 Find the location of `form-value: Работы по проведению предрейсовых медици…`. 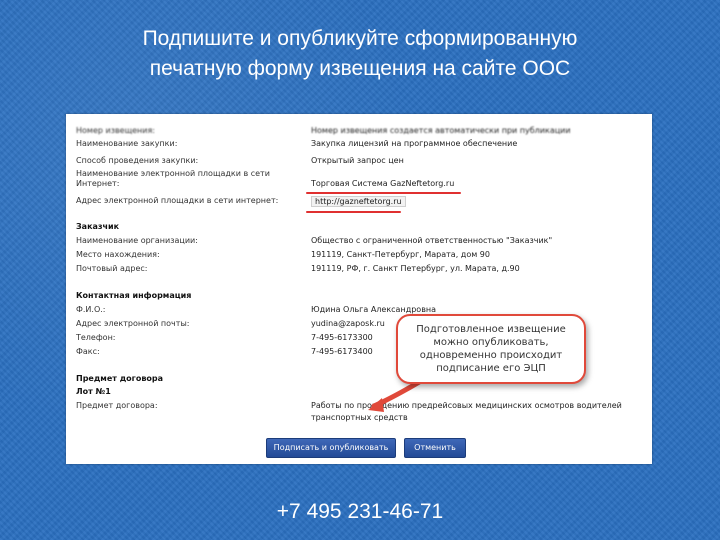

form-value: Работы по проведению предрейсовых медици… is located at coordinates (466, 405).